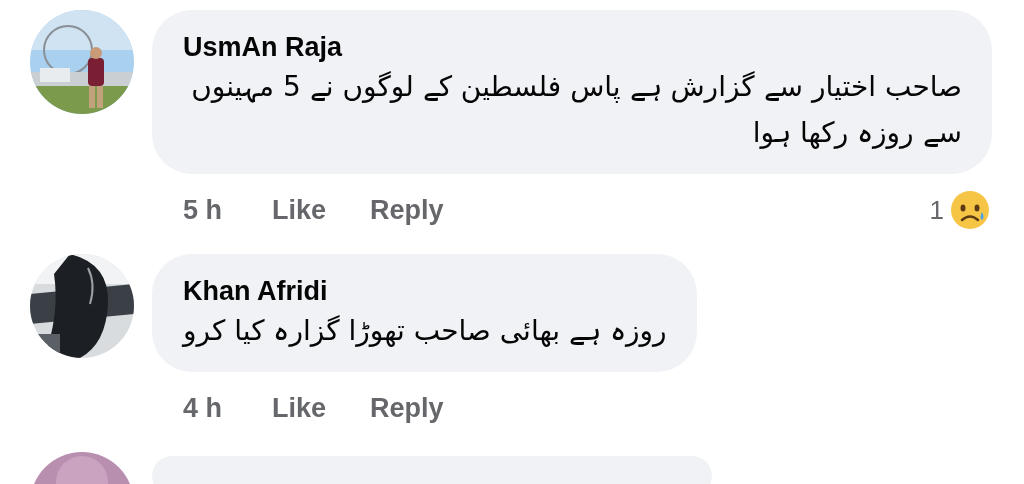  I want to click on comment-text: صاحب اختیار سے گزارش ہے پاس فلسطین کے لوگوں نے 5 مہینوں سے روزہ رکھا ہوا, so click(576, 110).